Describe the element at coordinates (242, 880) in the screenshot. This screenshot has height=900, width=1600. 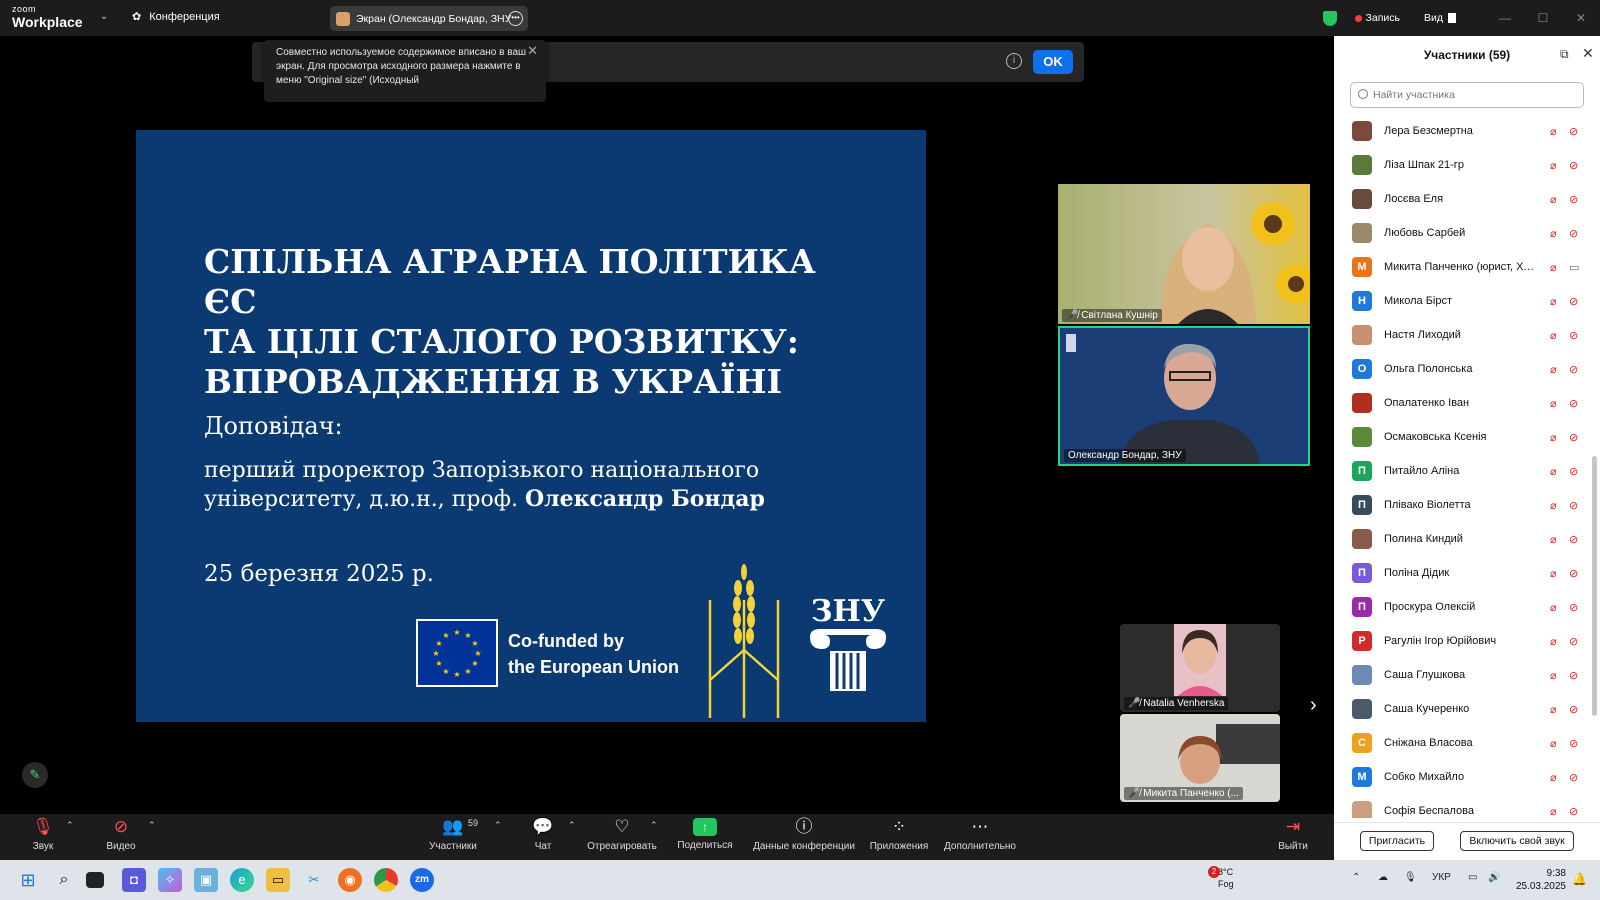
I see `edge-icon: e` at that location.